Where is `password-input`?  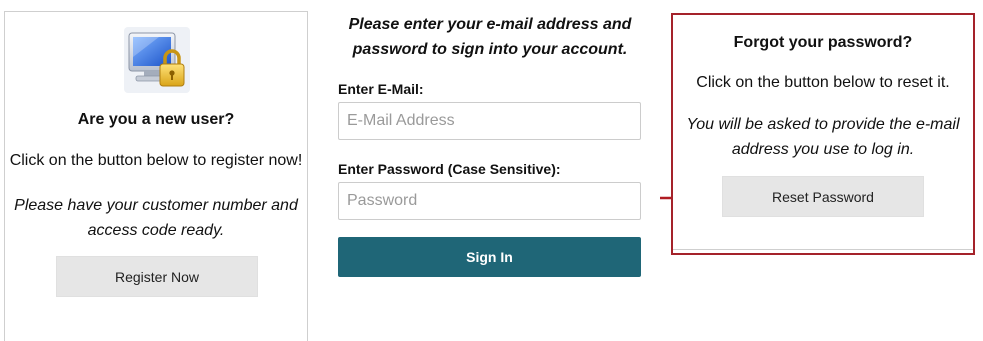
password-input is located at coordinates (489, 201).